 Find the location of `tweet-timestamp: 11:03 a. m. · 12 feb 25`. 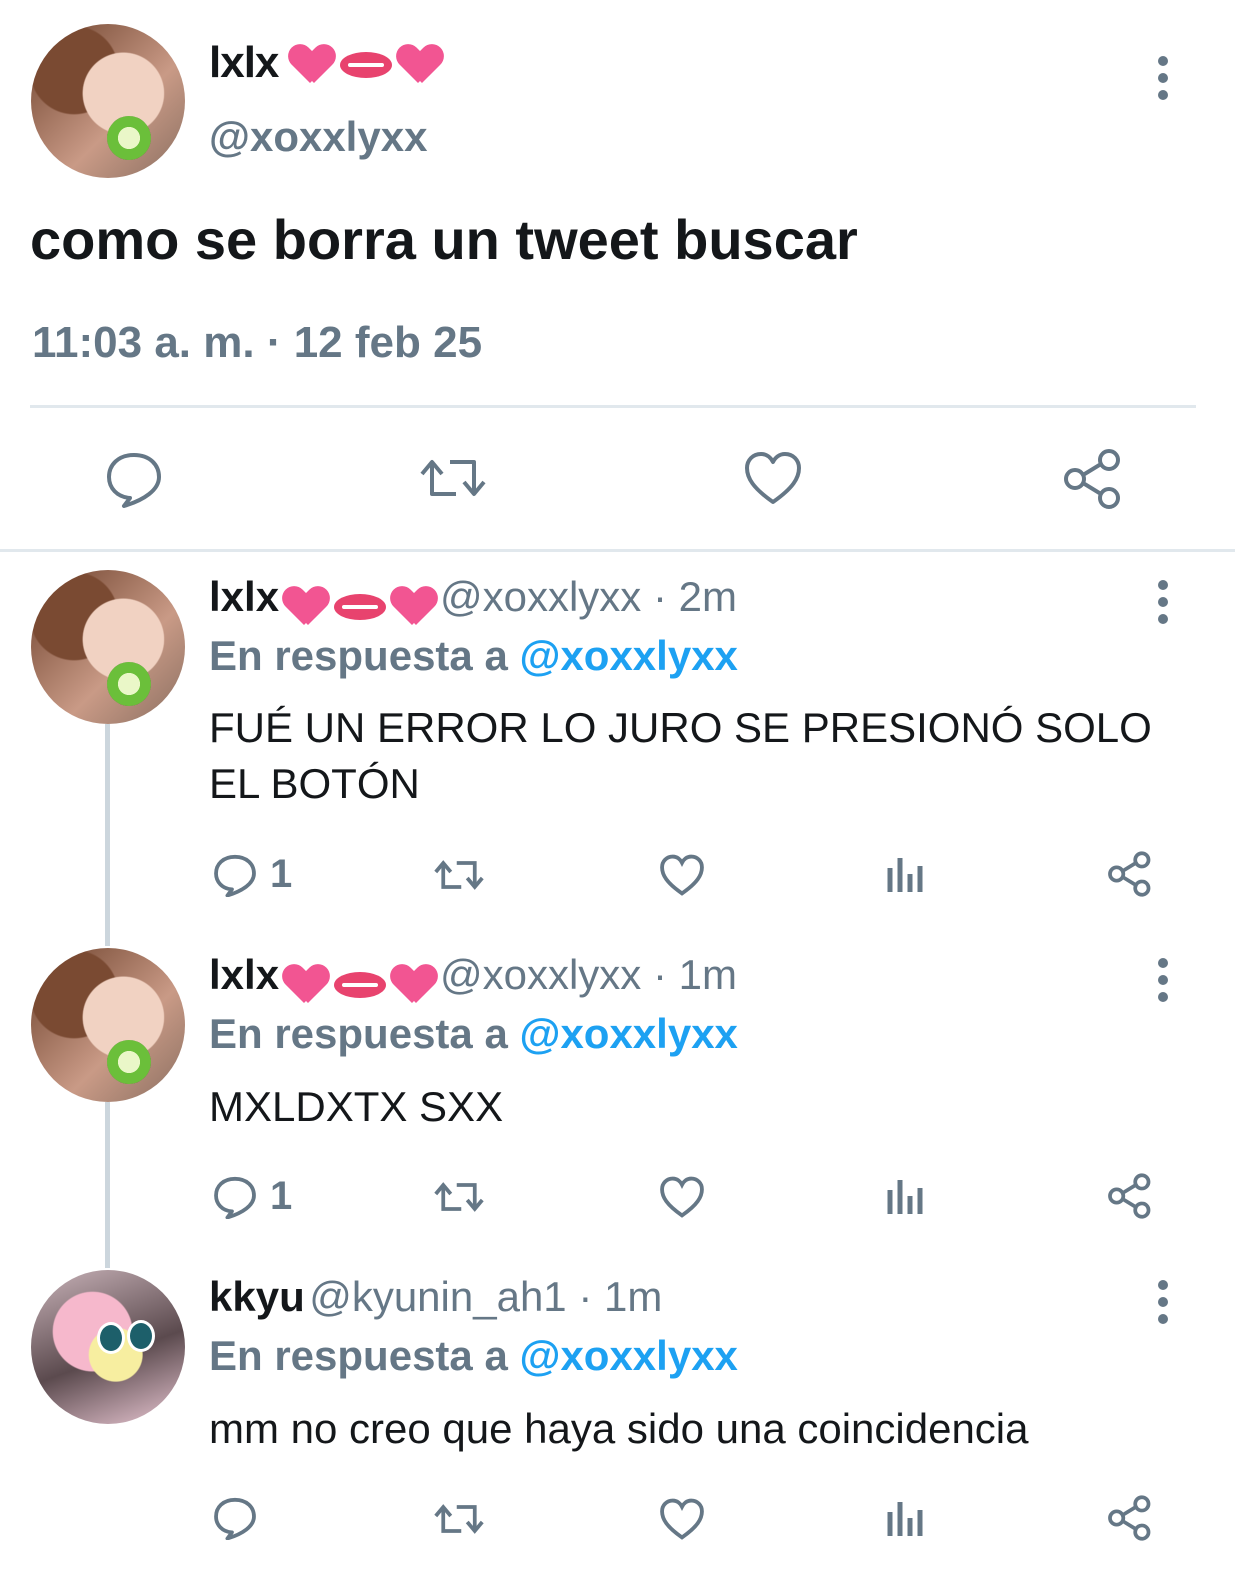

tweet-timestamp: 11:03 a. m. · 12 feb 25 is located at coordinates (257, 342).